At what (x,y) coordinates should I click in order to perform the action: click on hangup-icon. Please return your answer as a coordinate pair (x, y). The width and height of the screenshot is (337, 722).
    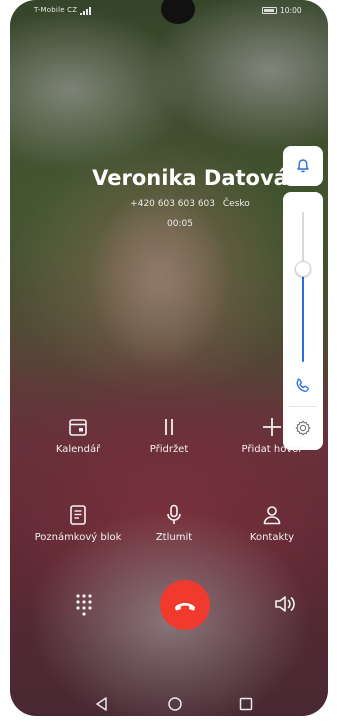
    Looking at the image, I should click on (185, 607).